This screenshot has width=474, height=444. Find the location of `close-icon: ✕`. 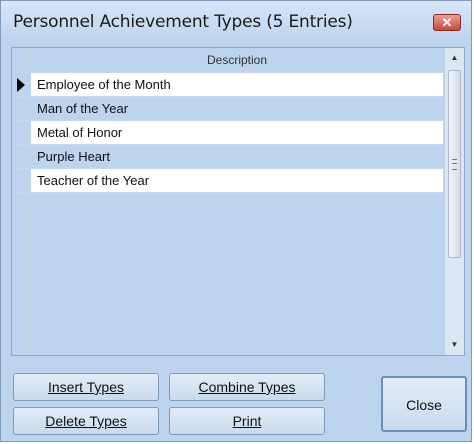

close-icon: ✕ is located at coordinates (447, 22).